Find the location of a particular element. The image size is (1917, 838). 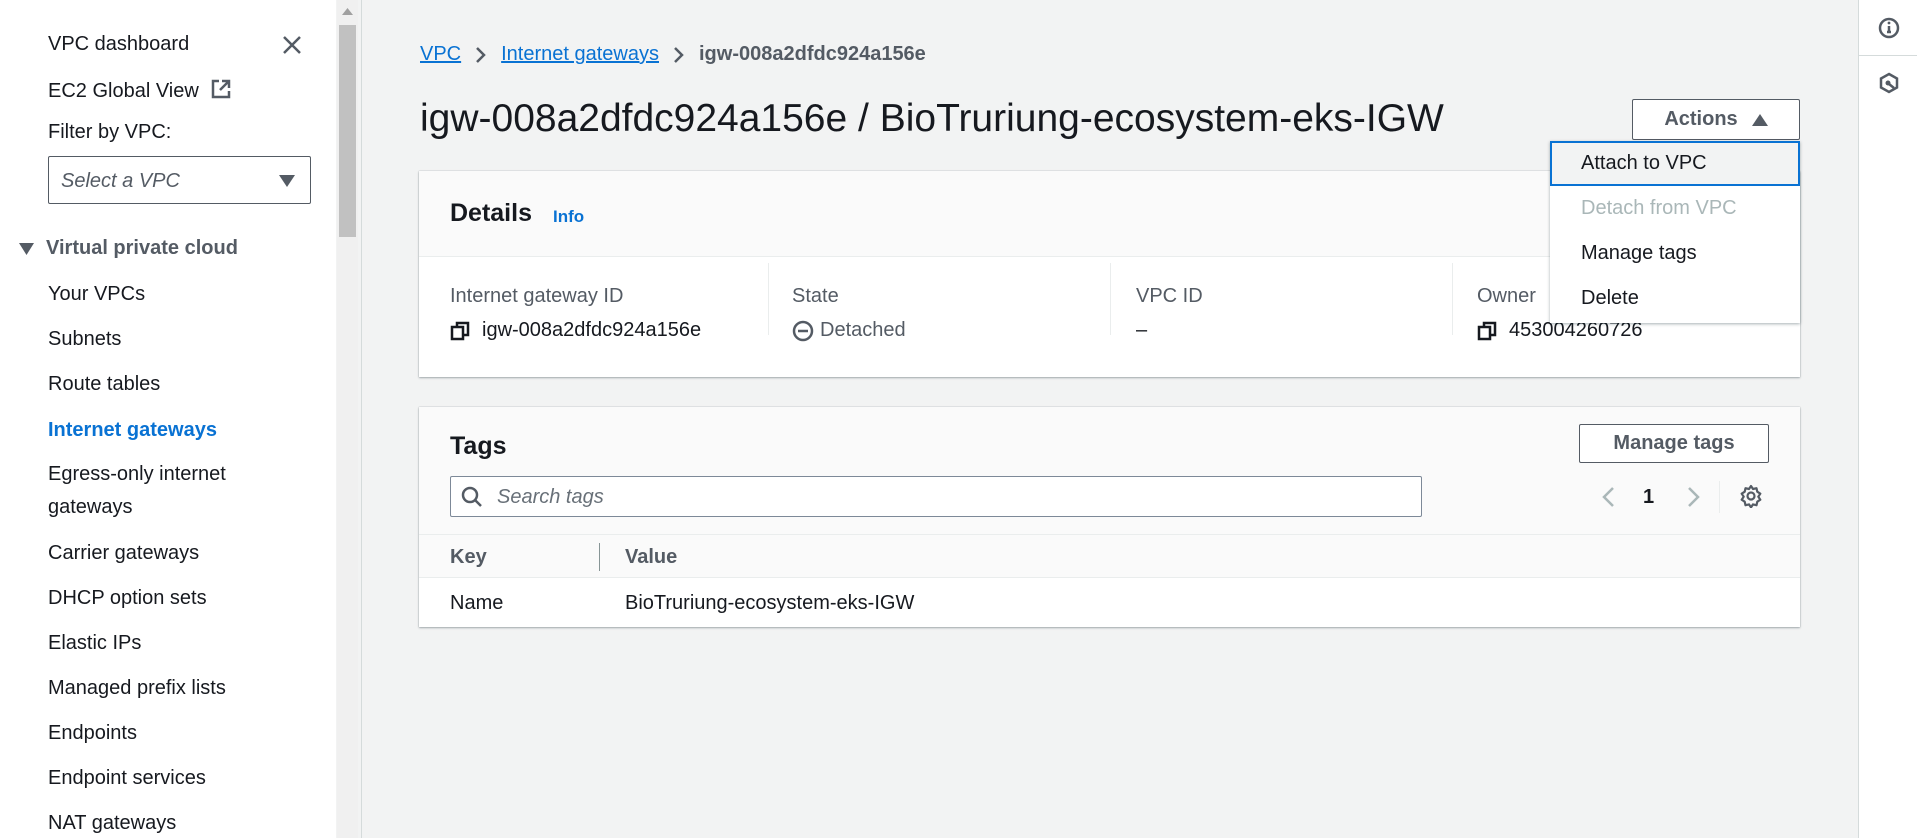

tools-panel is located at coordinates (1887, 419).